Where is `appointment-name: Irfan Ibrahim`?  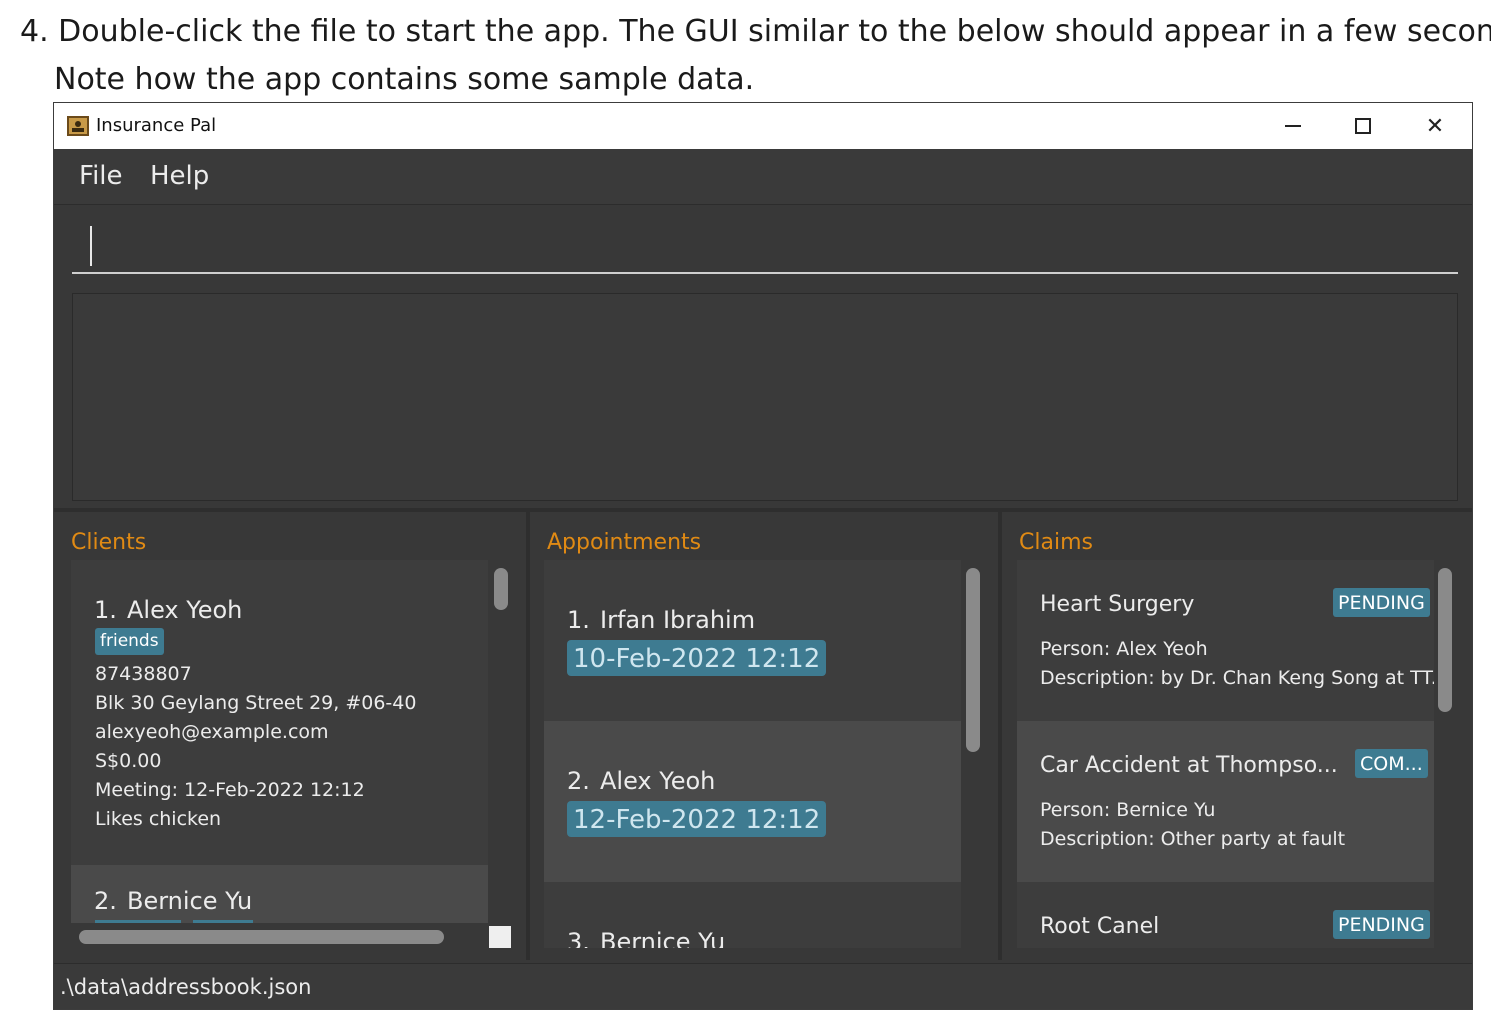 appointment-name: Irfan Ibrahim is located at coordinates (678, 620).